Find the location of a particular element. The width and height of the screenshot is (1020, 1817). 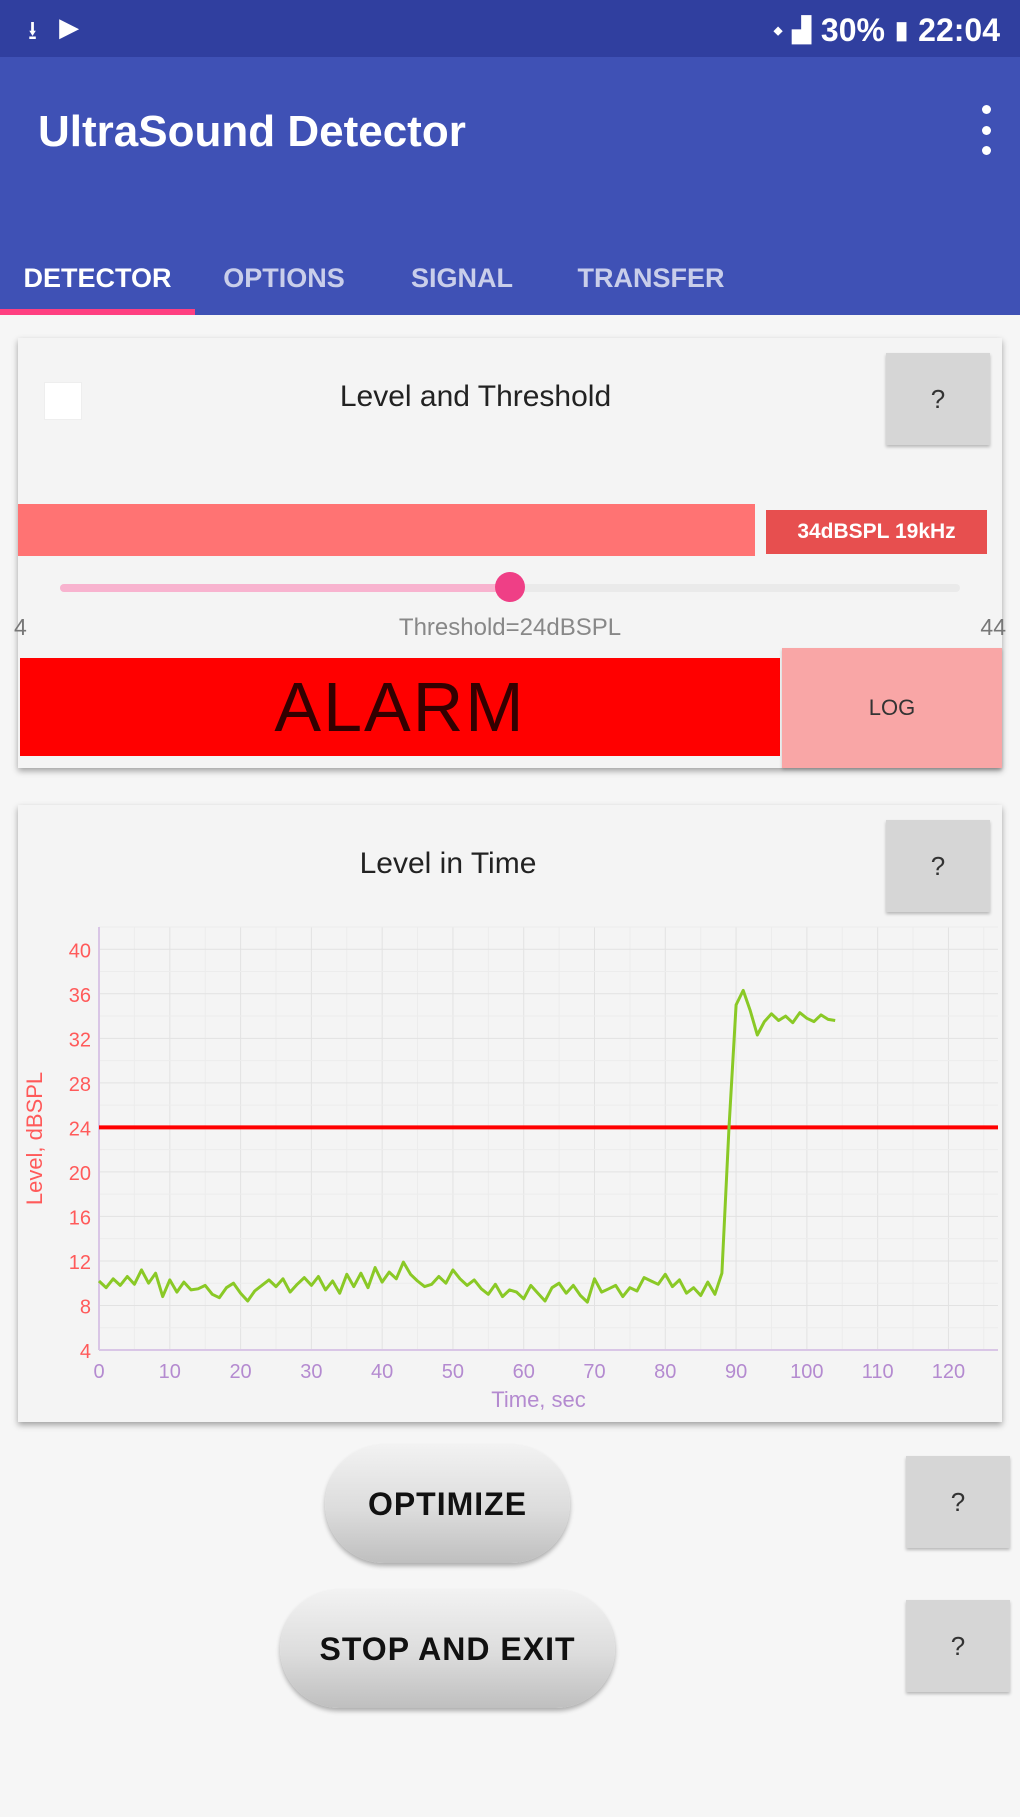

y-axis-title: Level, dBSPL is located at coordinates (34, 1138).